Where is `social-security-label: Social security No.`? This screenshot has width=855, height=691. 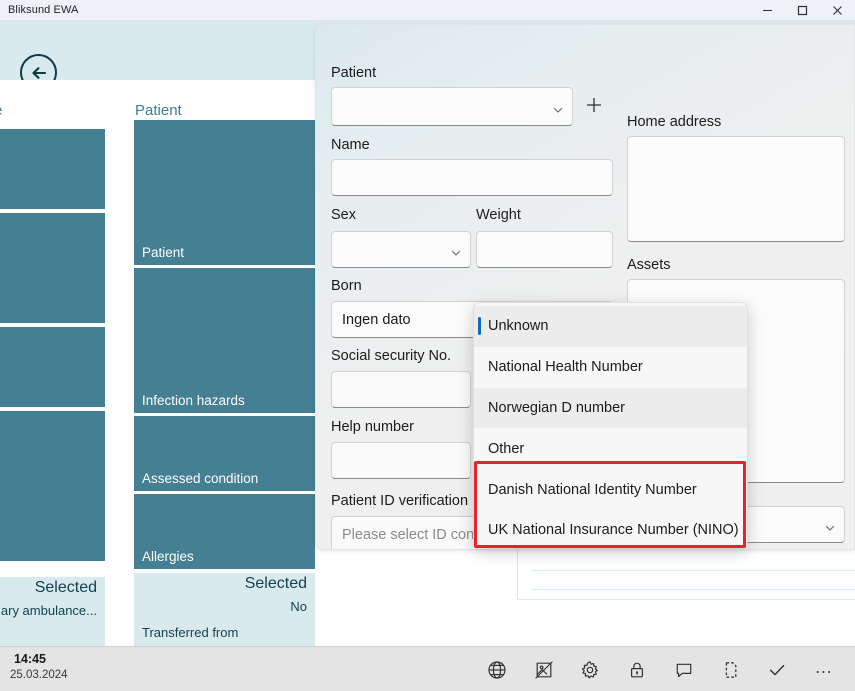
social-security-label: Social security No. is located at coordinates (391, 356).